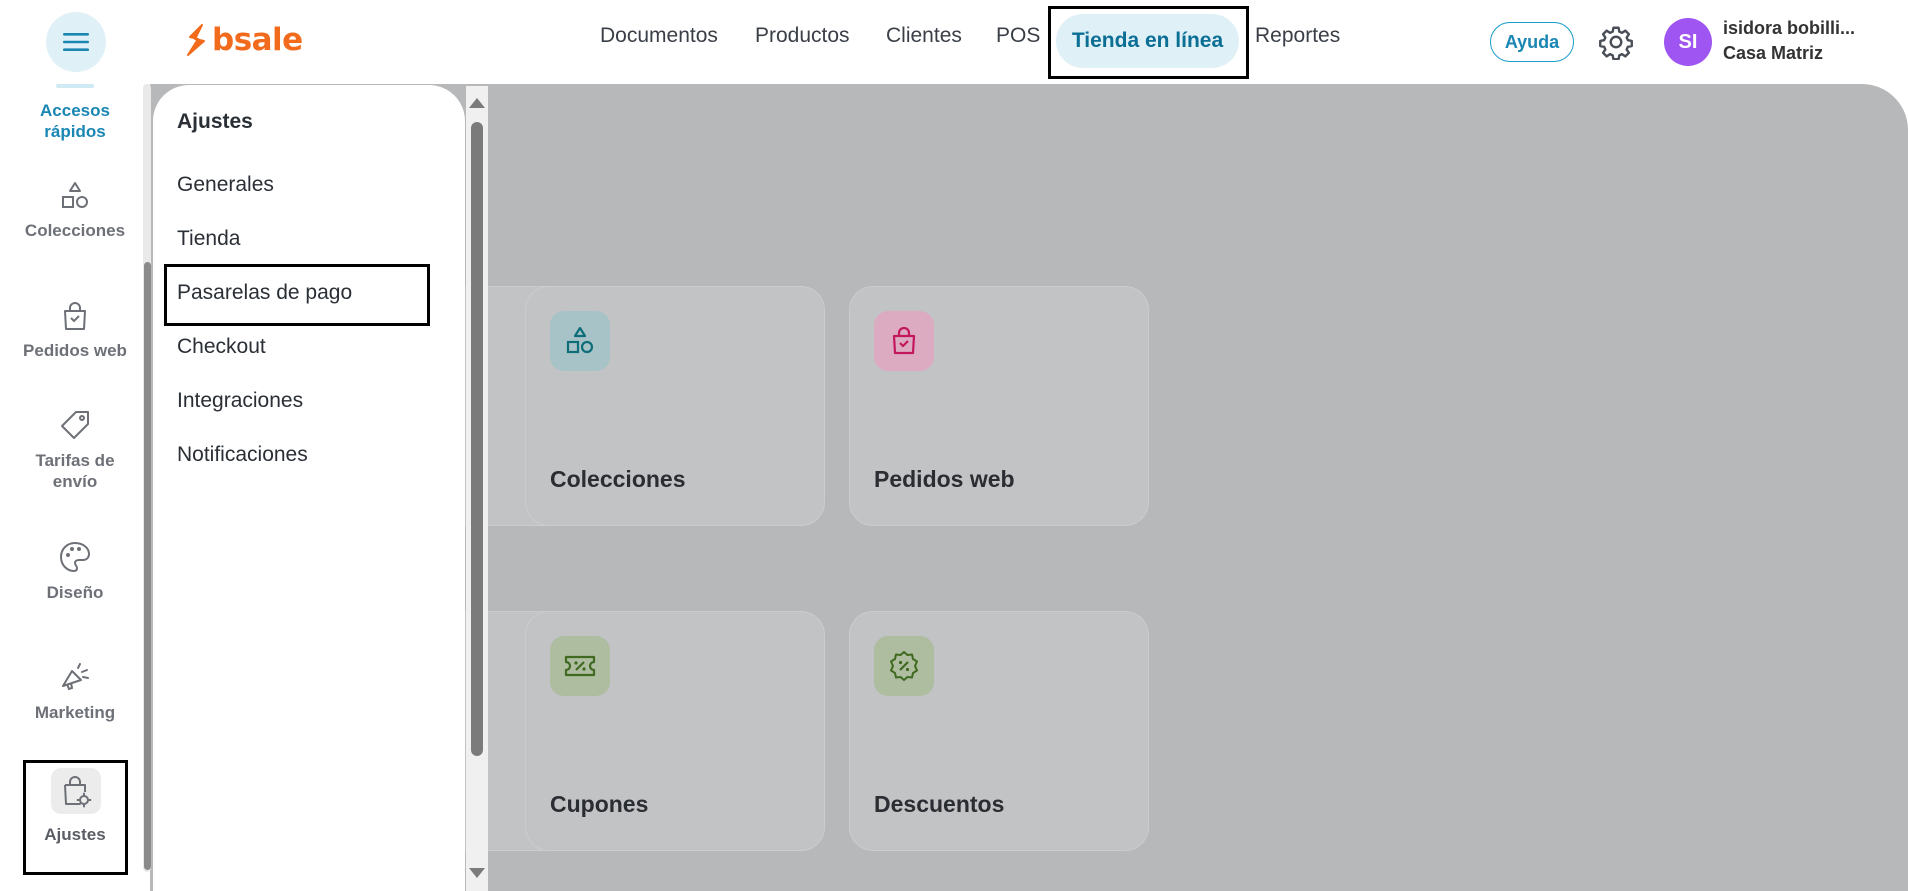 This screenshot has width=1908, height=891. I want to click on nav-pos: POS, so click(1018, 36).